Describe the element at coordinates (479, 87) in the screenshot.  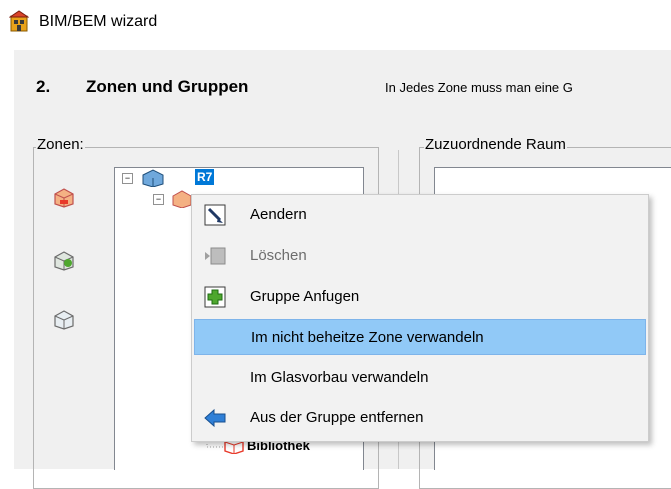
I see `step-hint: In Jedes Zone muss man eine G` at that location.